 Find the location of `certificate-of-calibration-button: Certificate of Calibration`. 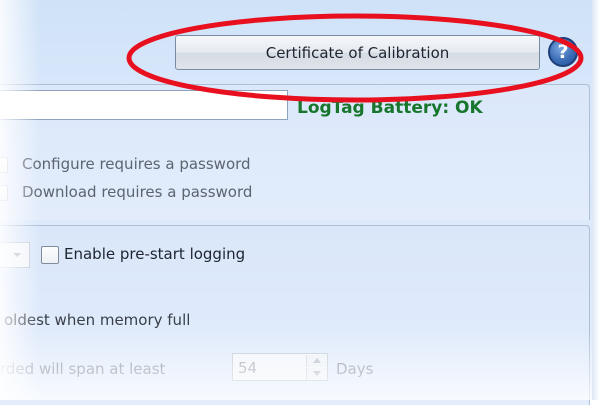

certificate-of-calibration-button: Certificate of Calibration is located at coordinates (357, 52).